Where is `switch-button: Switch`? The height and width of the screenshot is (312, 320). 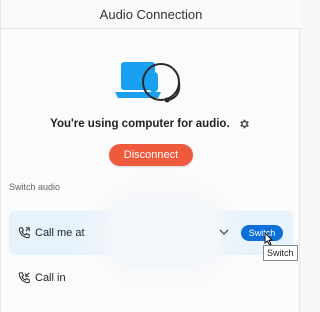
switch-button: Switch is located at coordinates (262, 233).